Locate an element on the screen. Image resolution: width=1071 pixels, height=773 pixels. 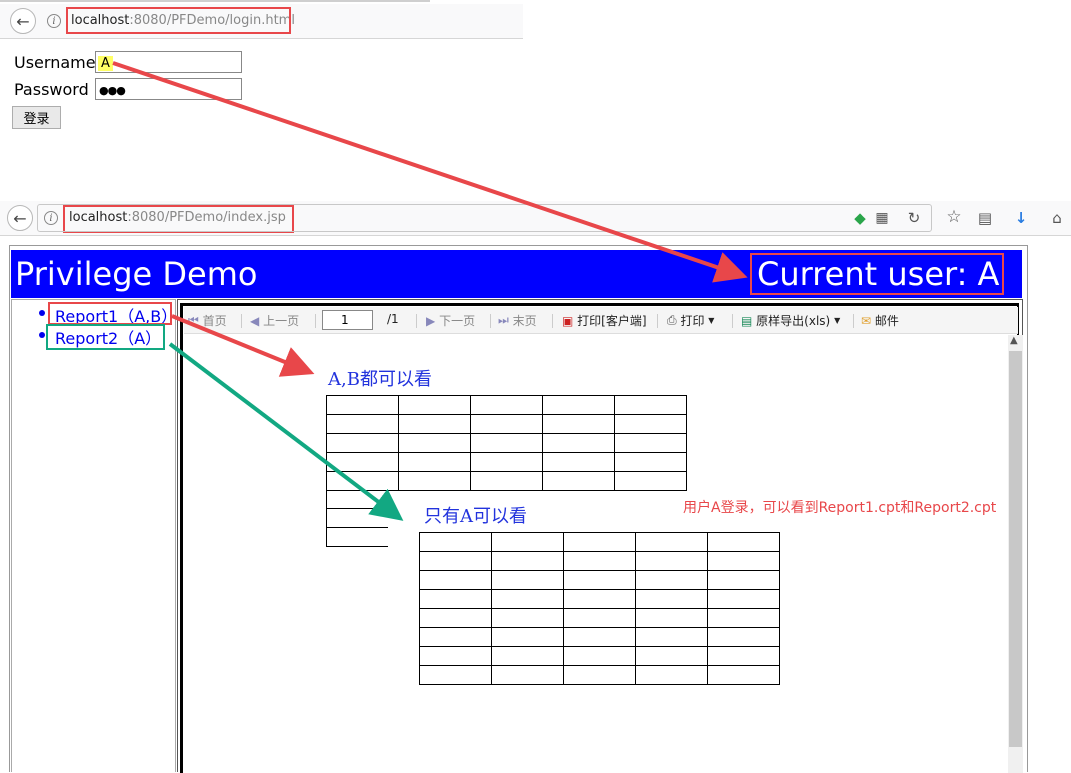
prev-page-label: 上一页 is located at coordinates (281, 321).